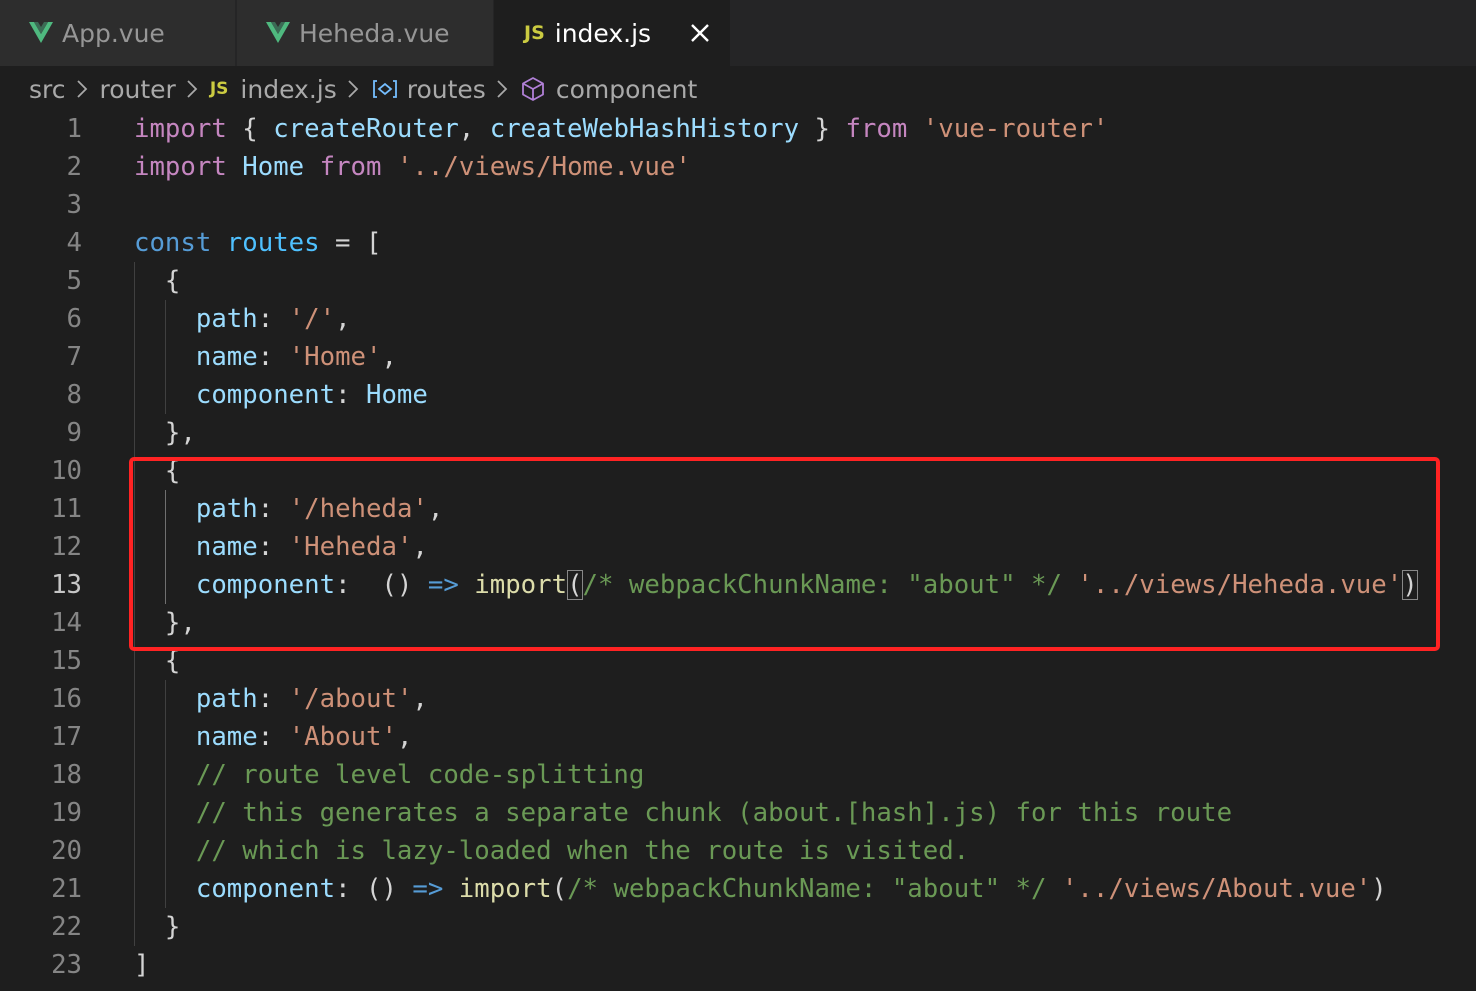  What do you see at coordinates (384, 89) in the screenshot?
I see `variable-icon` at bounding box center [384, 89].